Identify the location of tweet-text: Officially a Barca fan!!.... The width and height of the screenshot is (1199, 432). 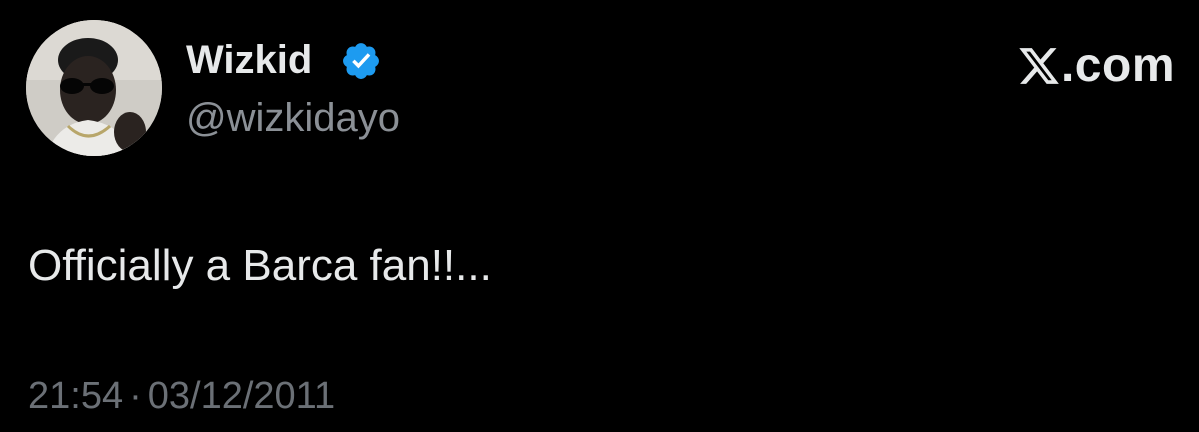
(260, 265).